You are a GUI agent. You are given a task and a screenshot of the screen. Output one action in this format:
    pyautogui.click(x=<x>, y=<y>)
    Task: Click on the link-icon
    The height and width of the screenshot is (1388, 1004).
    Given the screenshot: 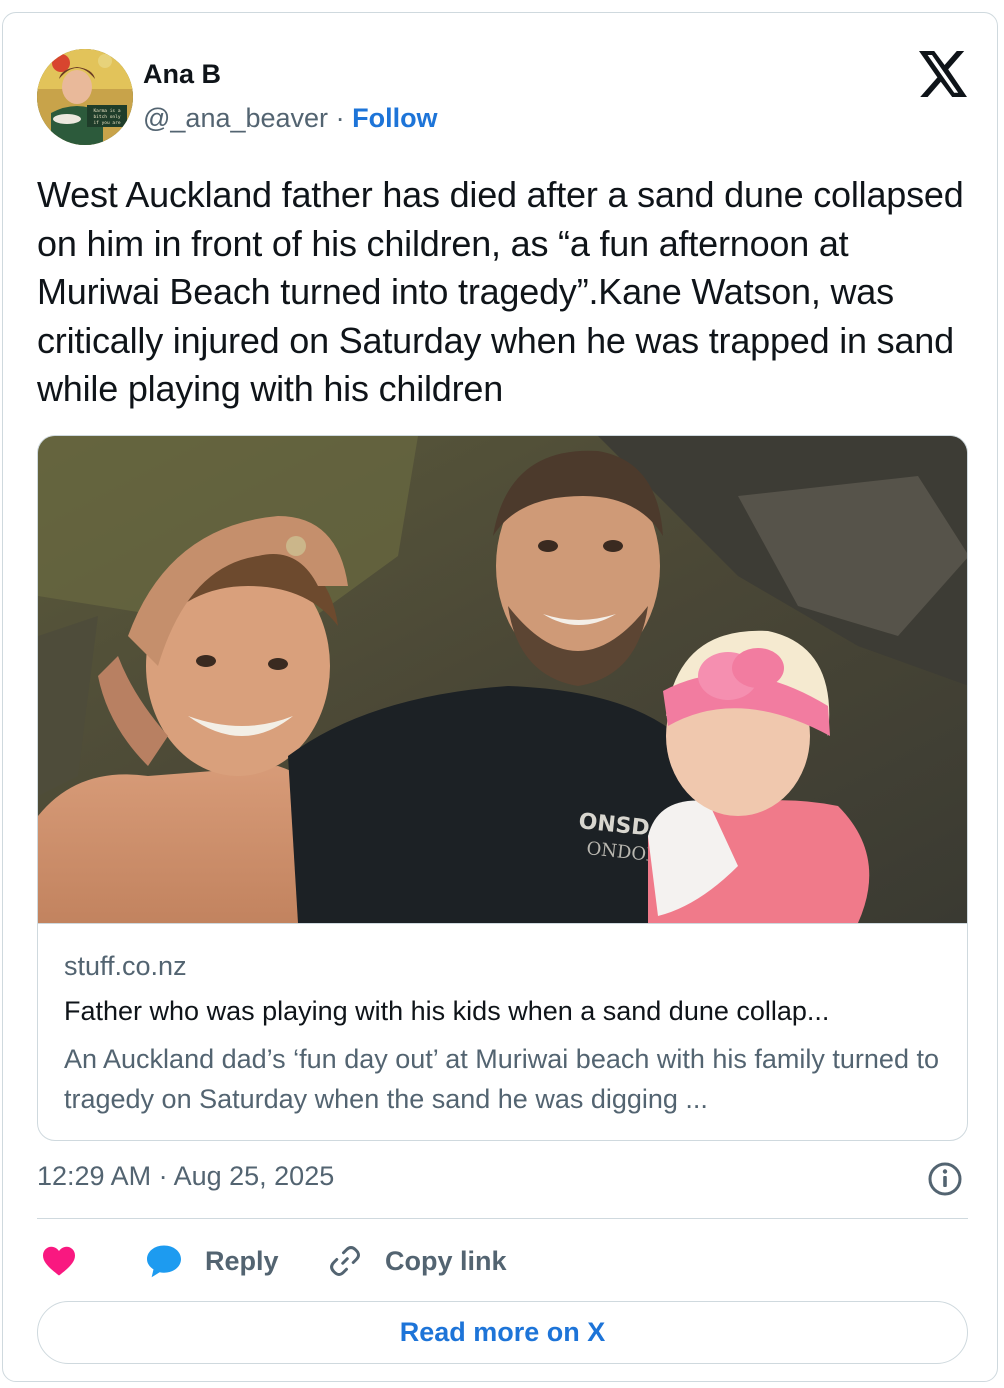 What is the action you would take?
    pyautogui.click(x=345, y=1261)
    